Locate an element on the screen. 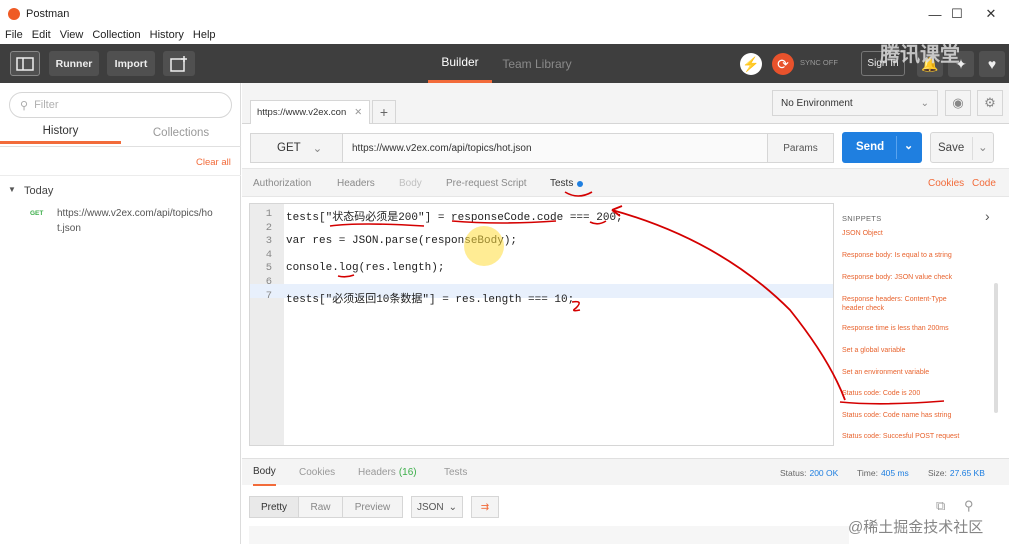 This screenshot has width=1009, height=544. watermark-bottom: @稀土掘金技术社区 is located at coordinates (916, 527).